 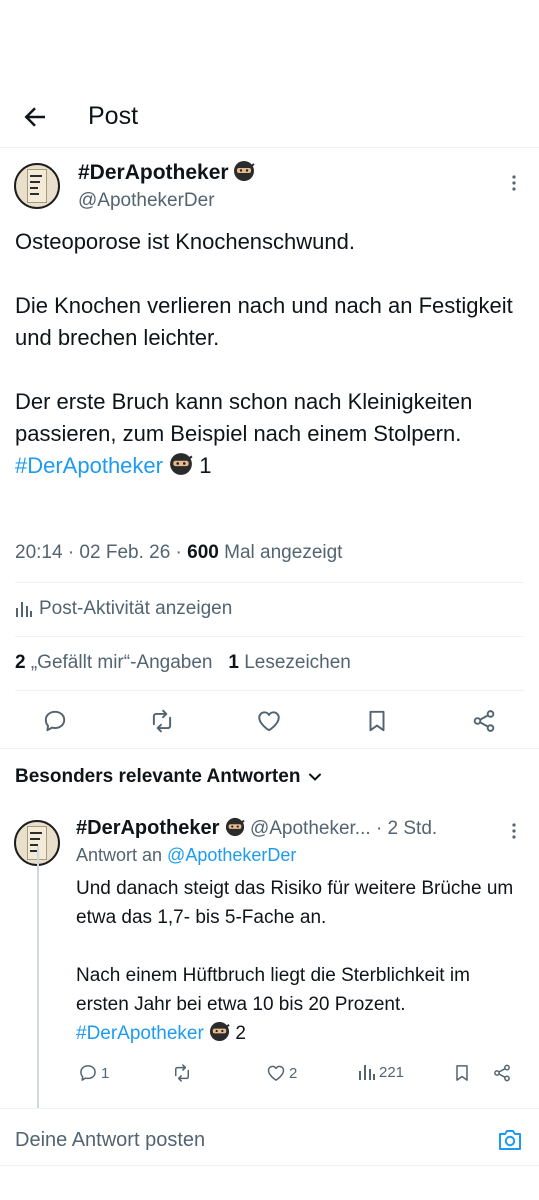 I want to click on likes-label: „Gefällt mir“-Angaben, so click(x=122, y=662).